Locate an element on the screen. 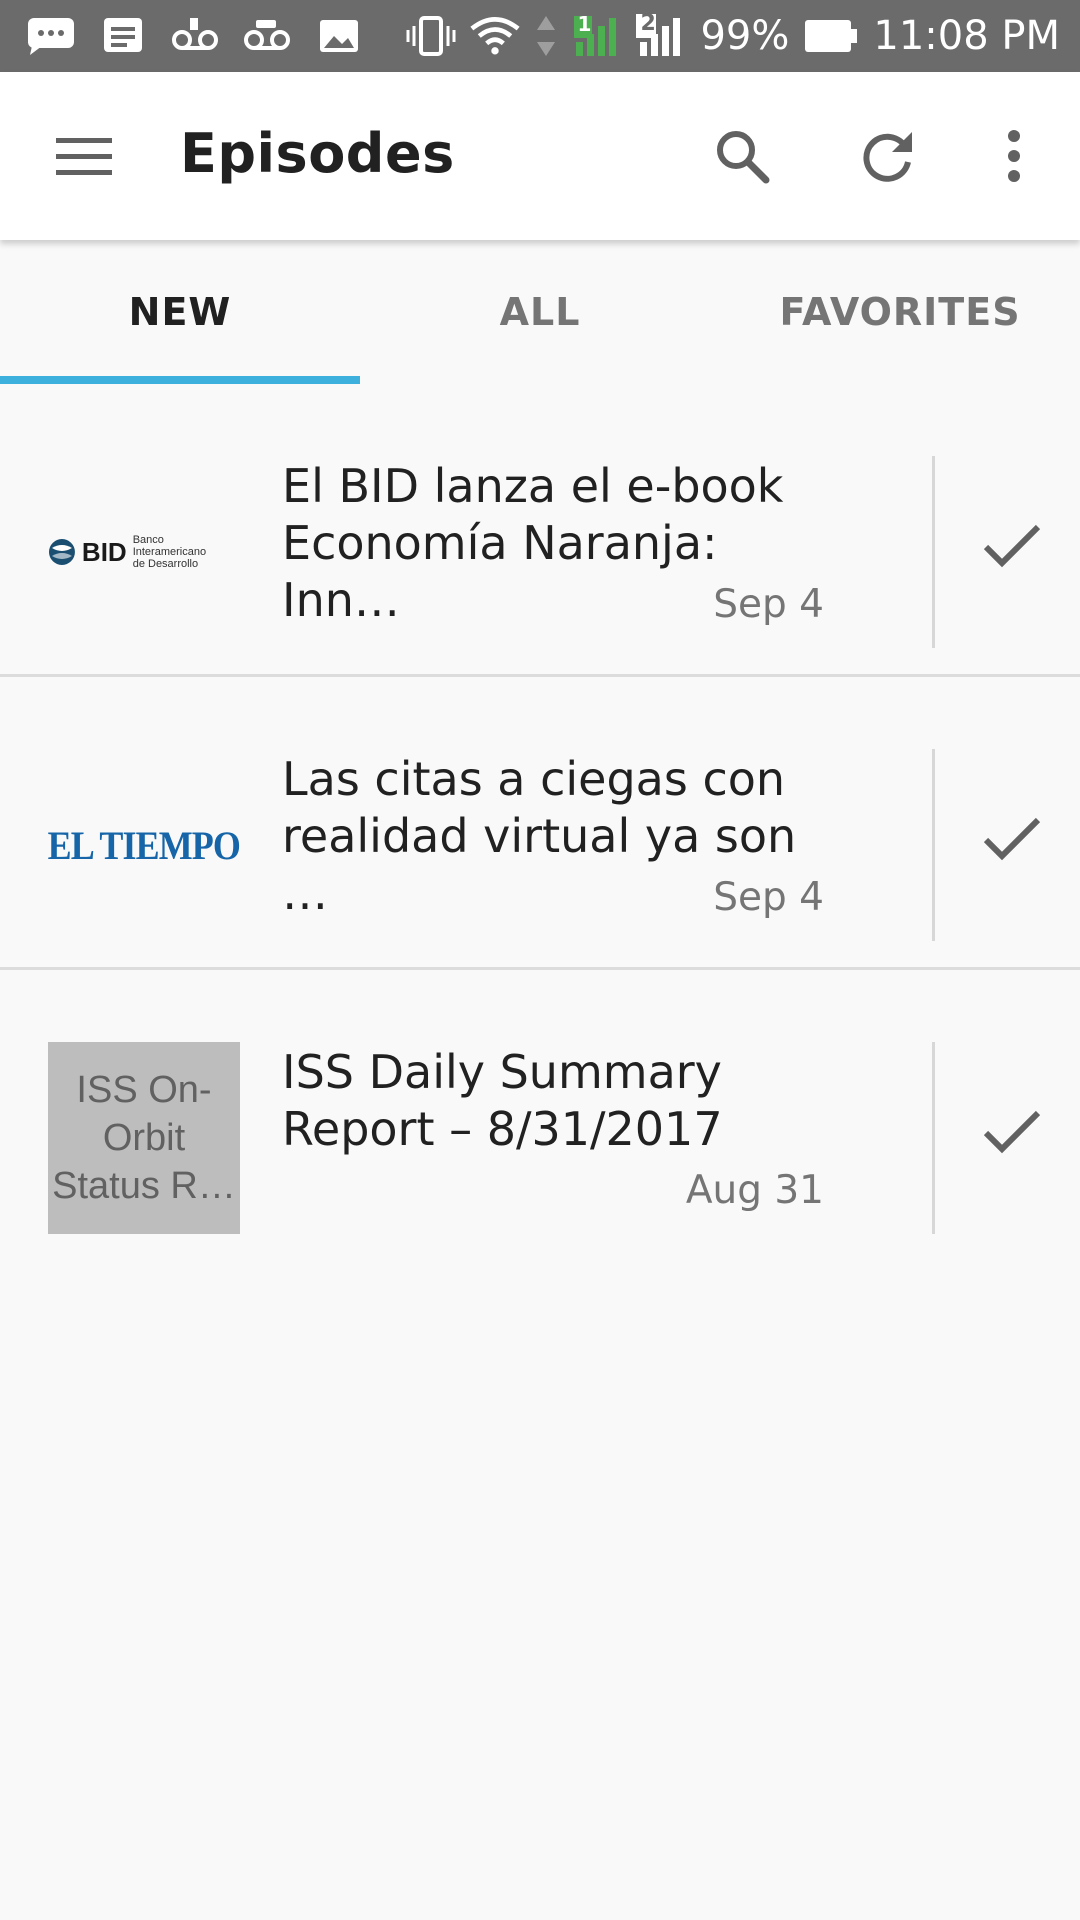  placeholder-line: ISS On- is located at coordinates (144, 1090).